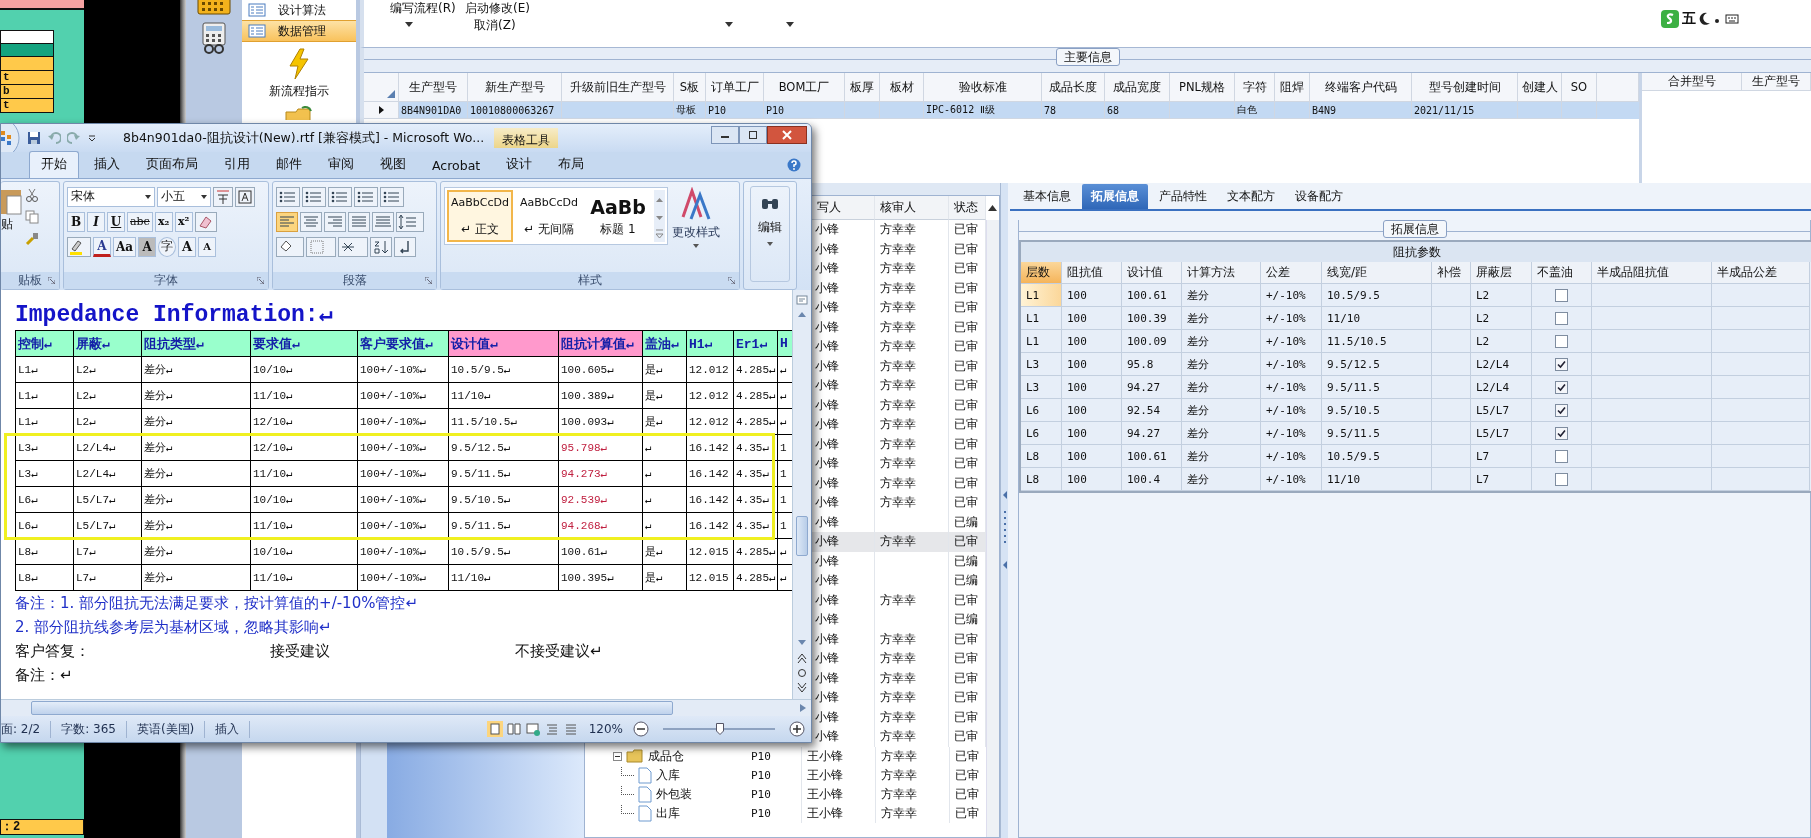 The width and height of the screenshot is (1811, 838). Describe the element at coordinates (299, 113) in the screenshot. I see `folder-icon` at that location.